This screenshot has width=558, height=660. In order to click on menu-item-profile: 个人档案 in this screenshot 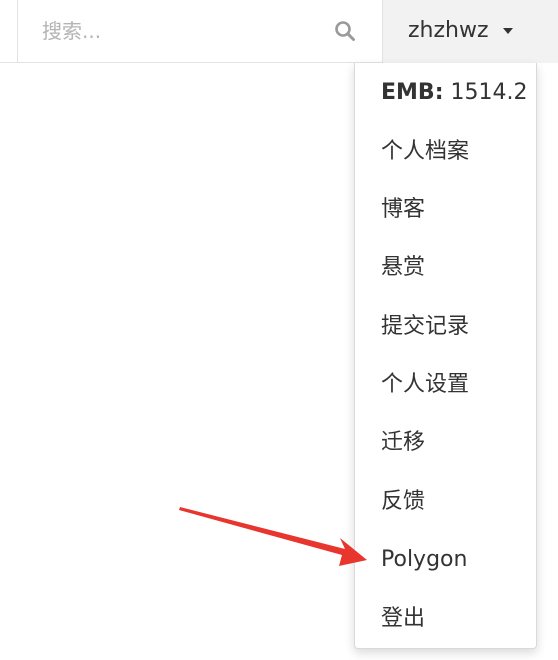, I will do `click(446, 152)`.